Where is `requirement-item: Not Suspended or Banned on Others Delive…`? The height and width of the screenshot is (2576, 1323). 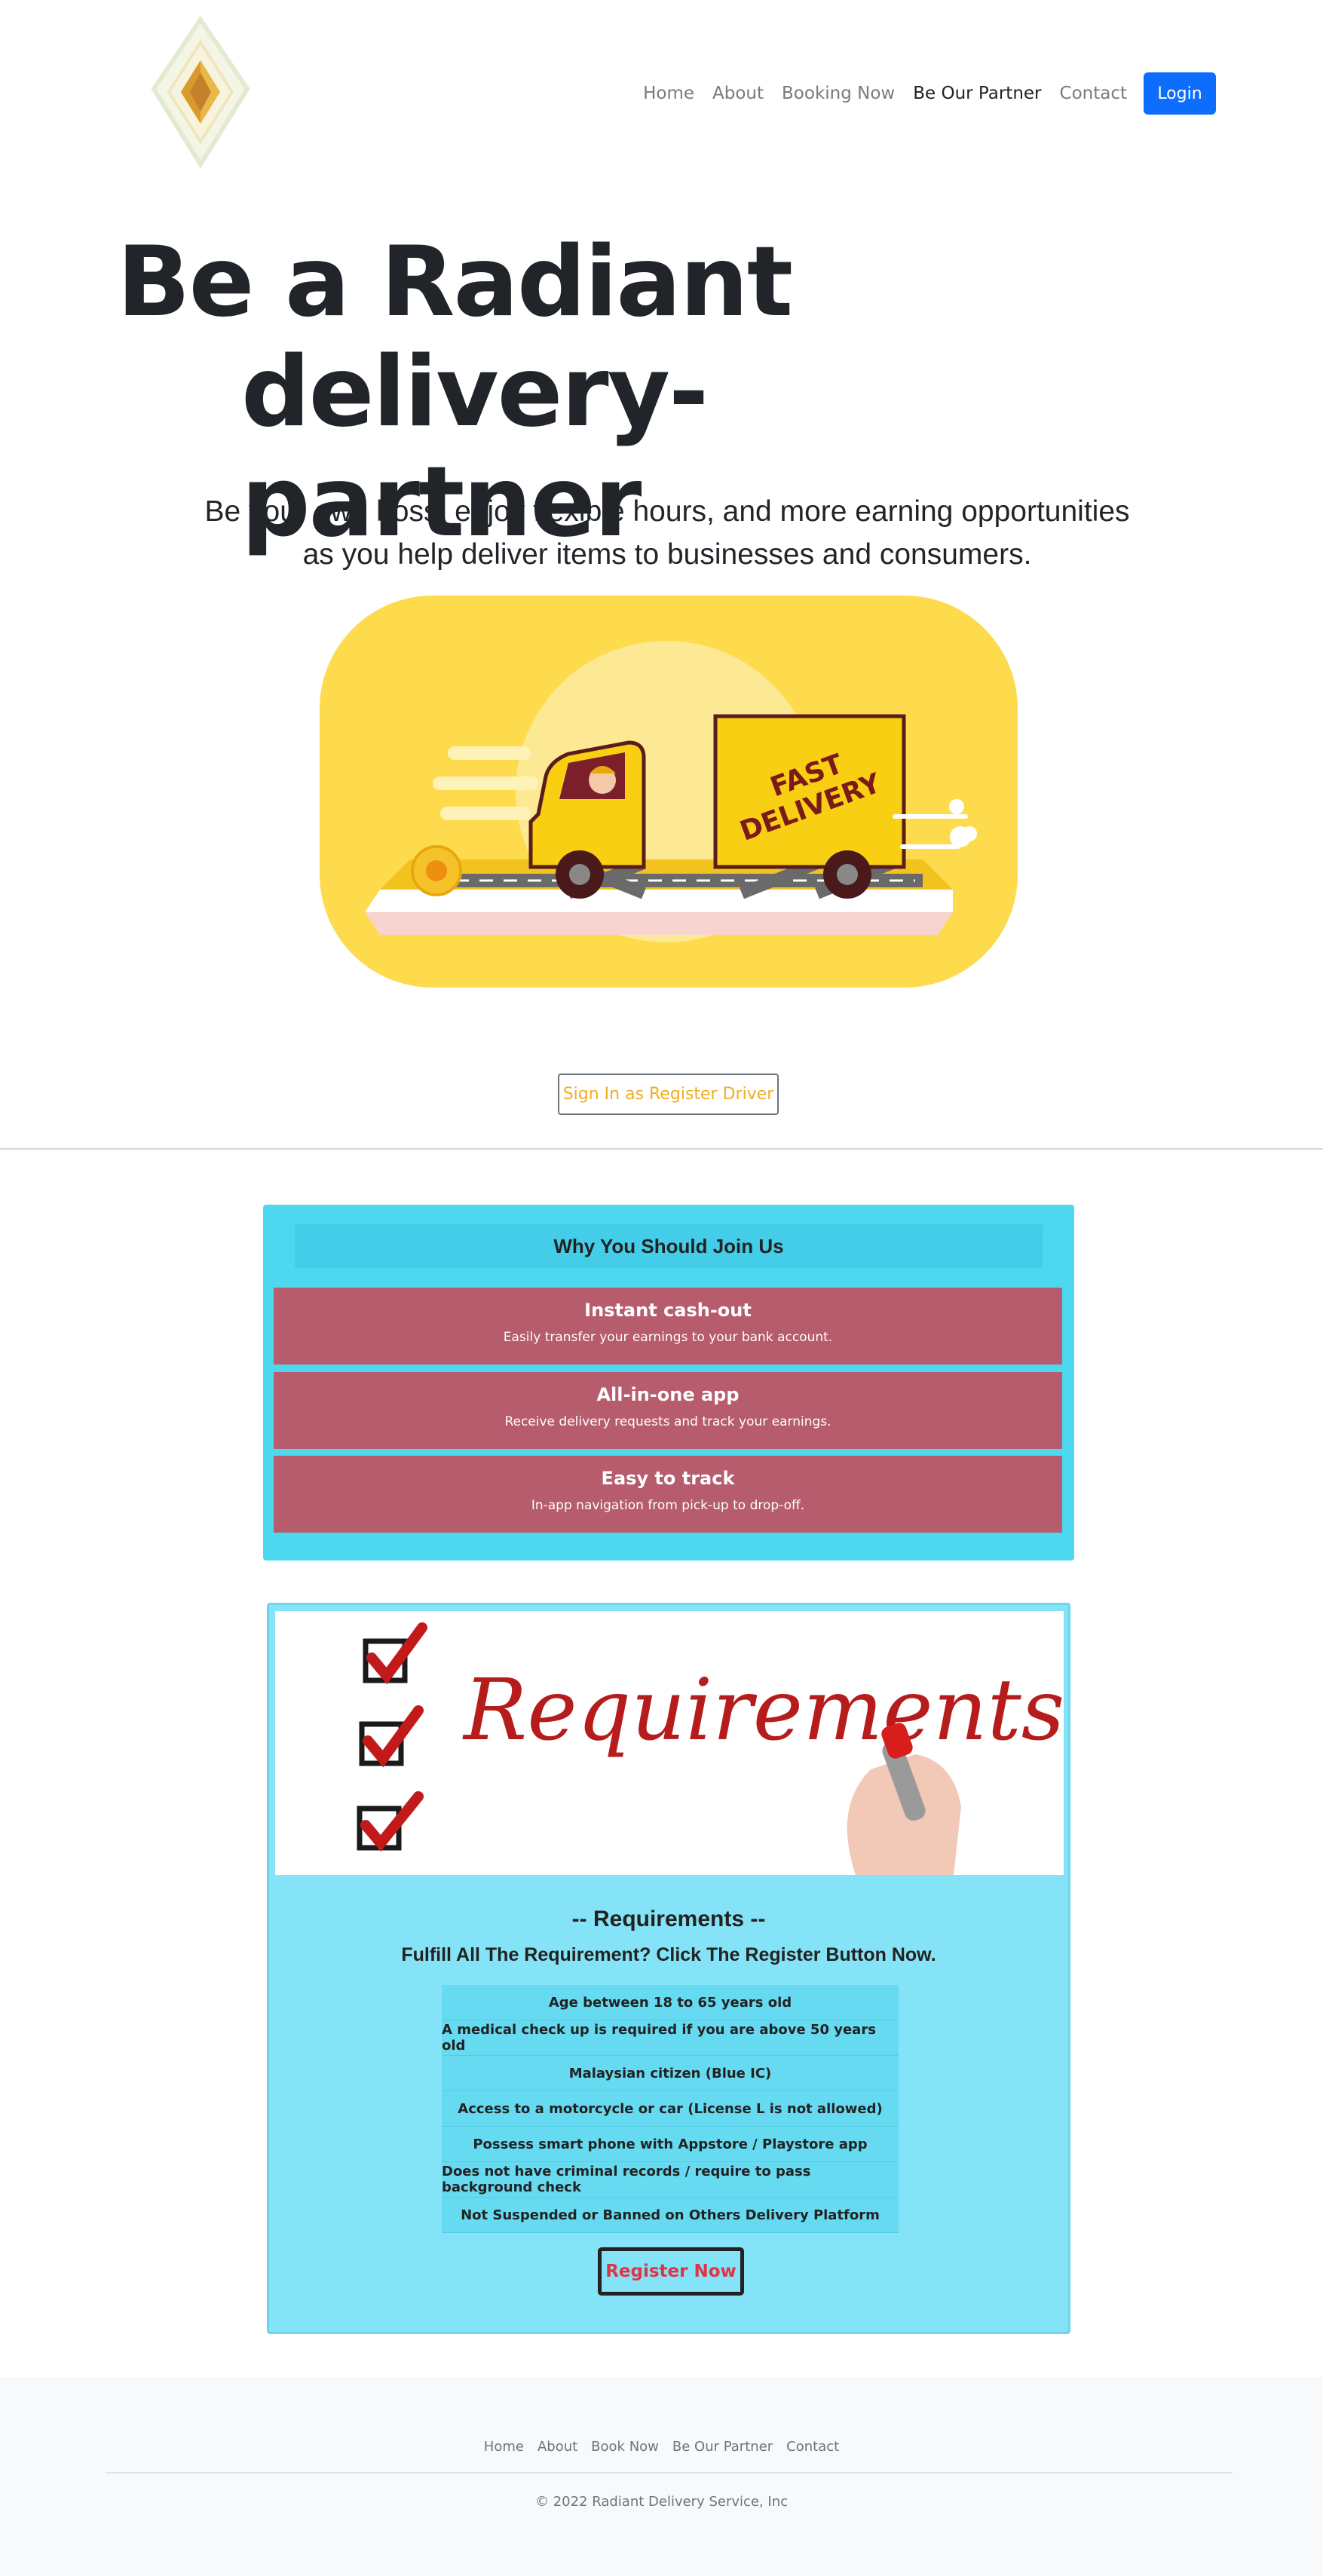
requirement-item: Not Suspended or Banned on Others Delive… is located at coordinates (670, 2215).